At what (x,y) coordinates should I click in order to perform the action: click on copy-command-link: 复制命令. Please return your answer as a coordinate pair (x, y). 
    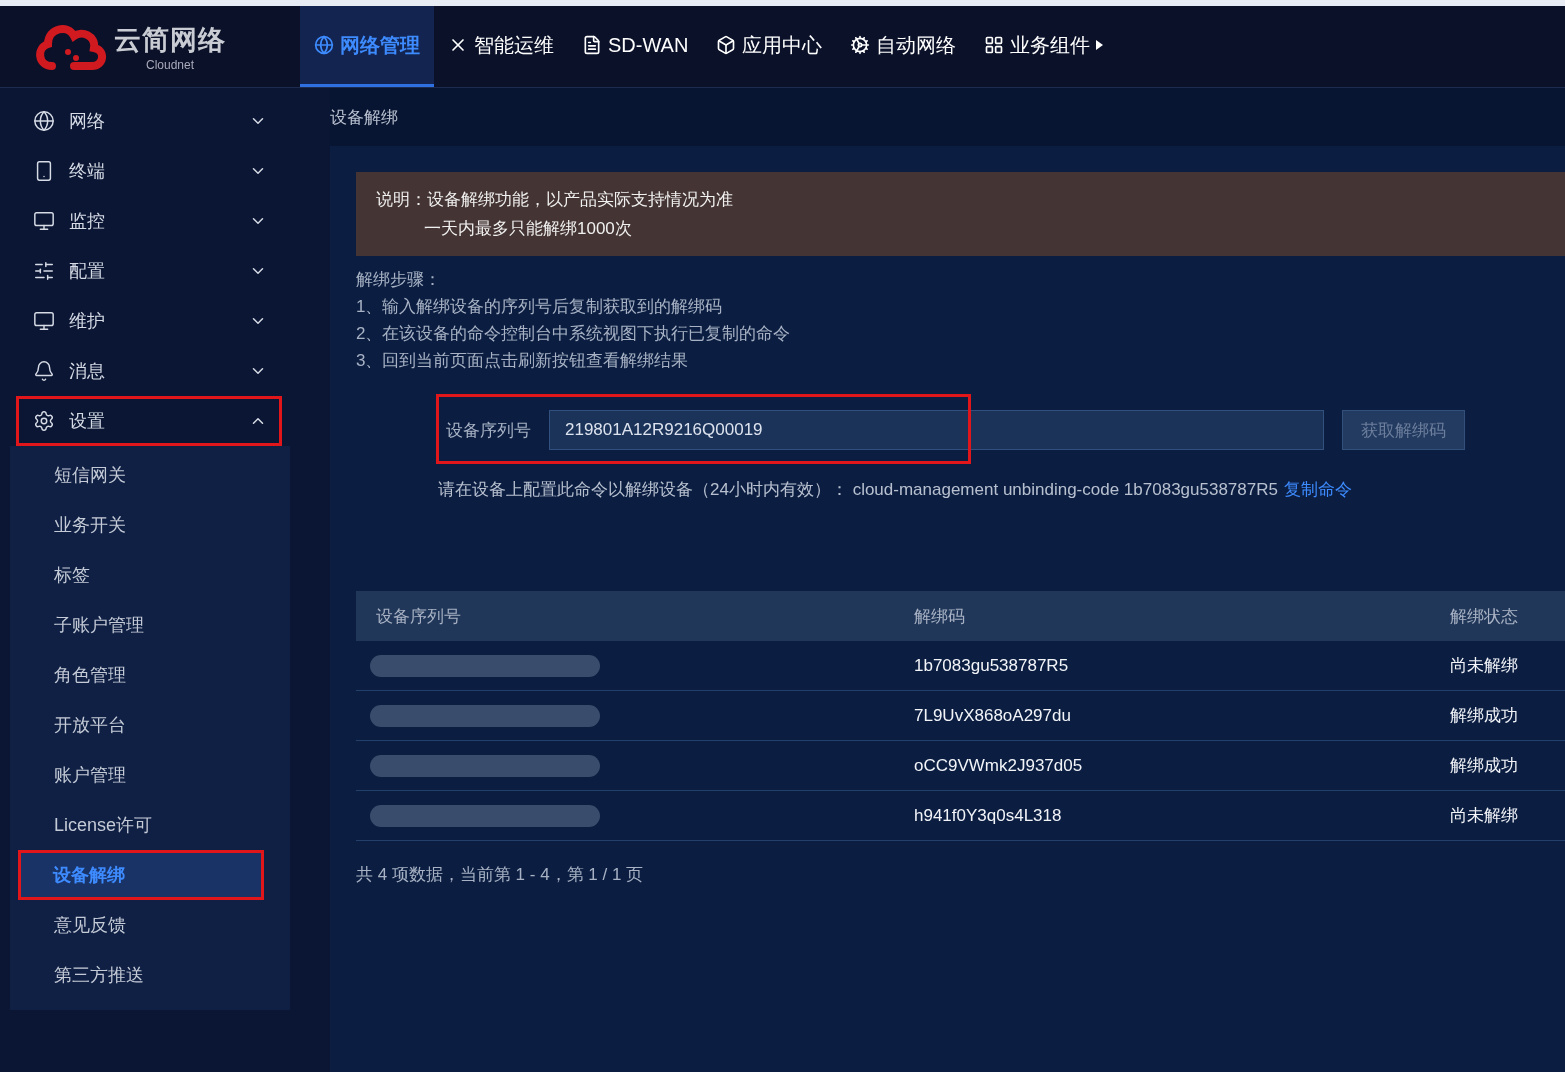
    Looking at the image, I should click on (1317, 489).